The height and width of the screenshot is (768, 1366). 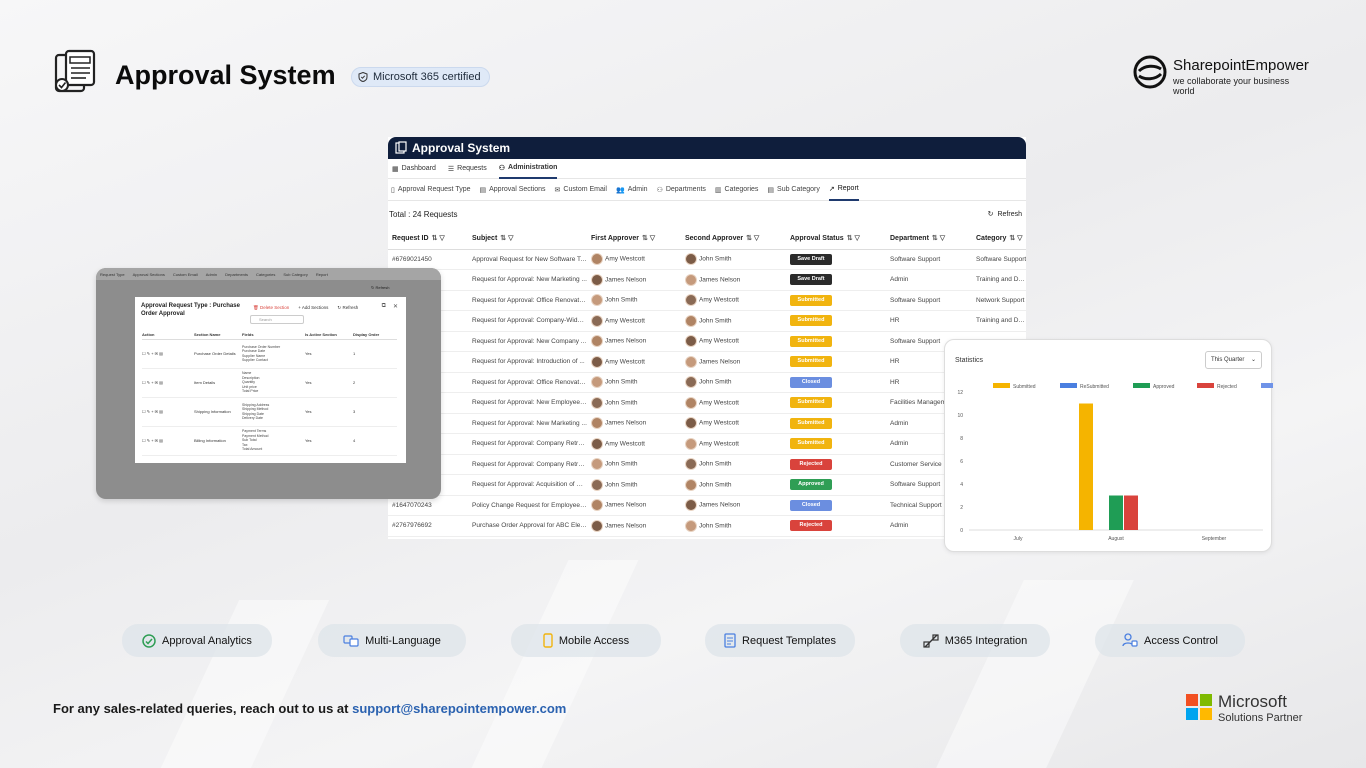 What do you see at coordinates (431, 190) in the screenshot?
I see `tab-approval-request-type: ▯ Approval Request Type` at bounding box center [431, 190].